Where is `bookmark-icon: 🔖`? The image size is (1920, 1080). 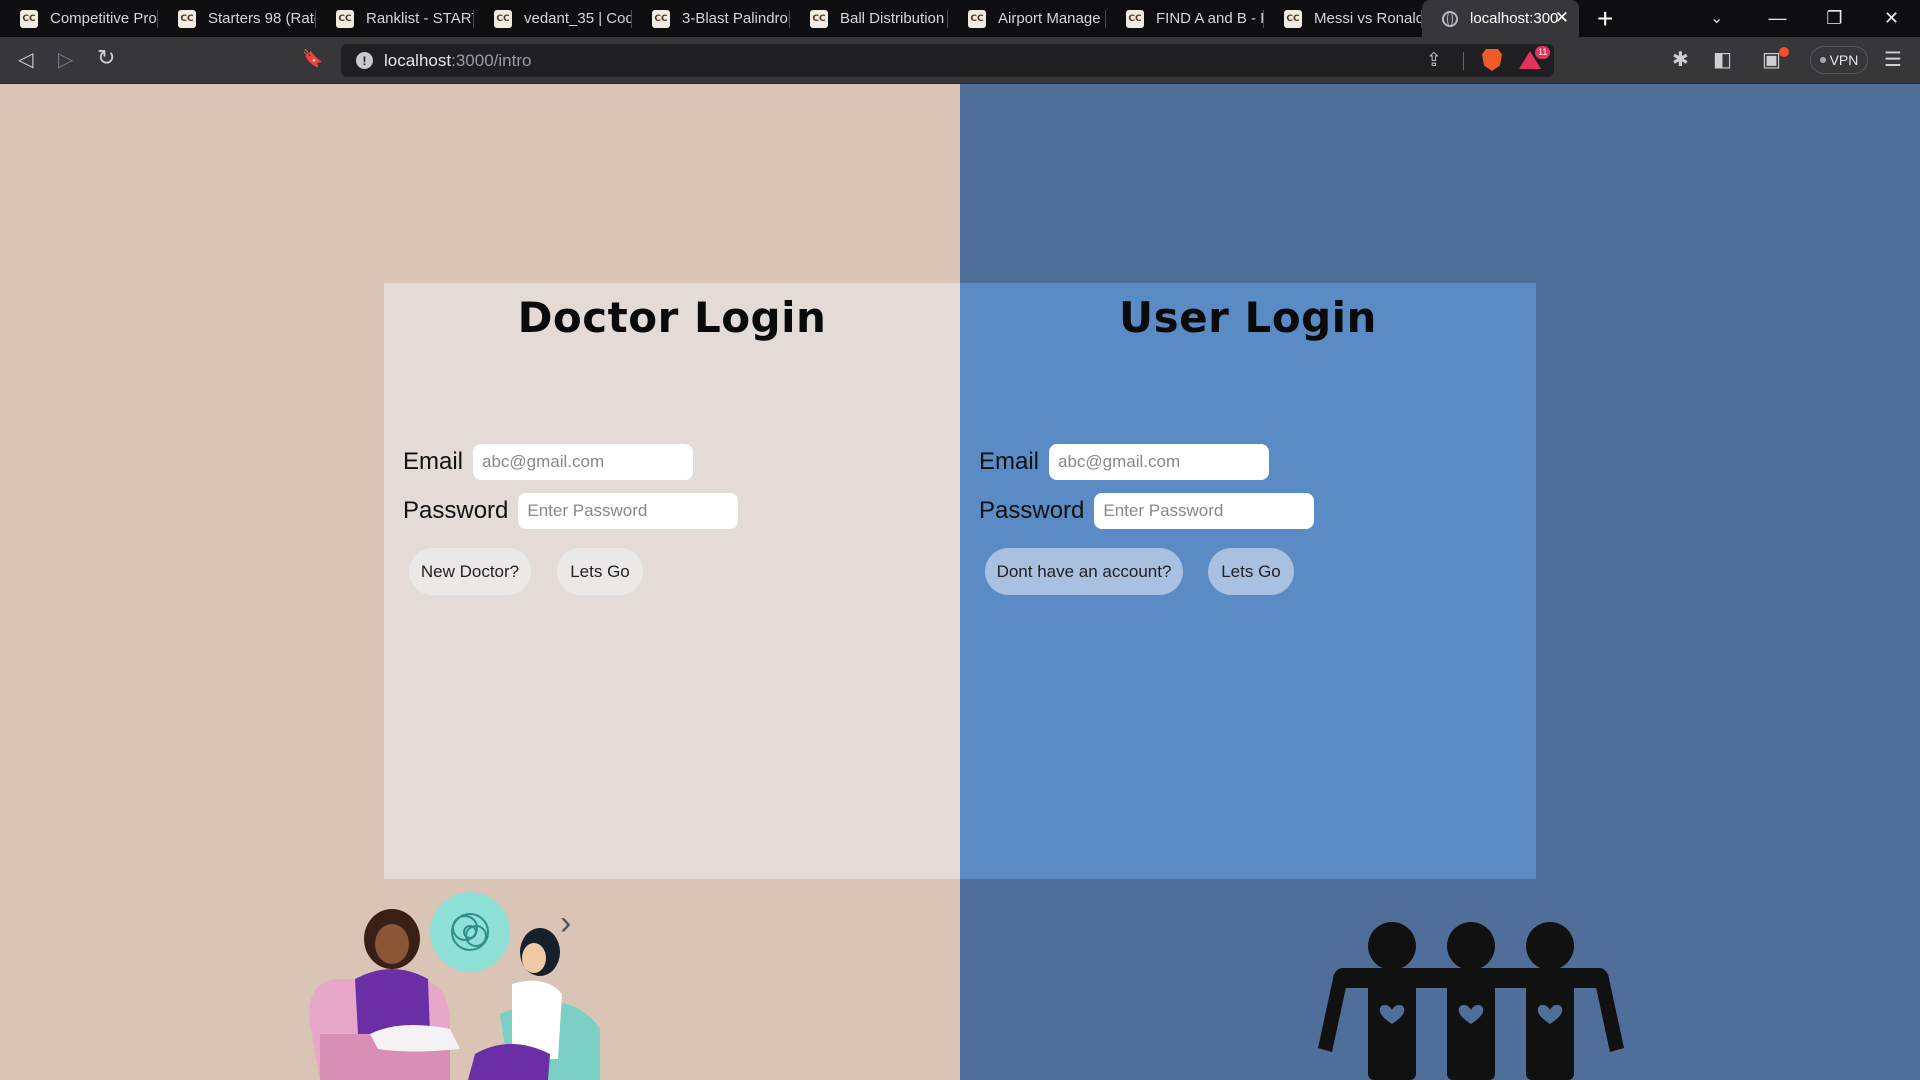 bookmark-icon: 🔖 is located at coordinates (312, 59).